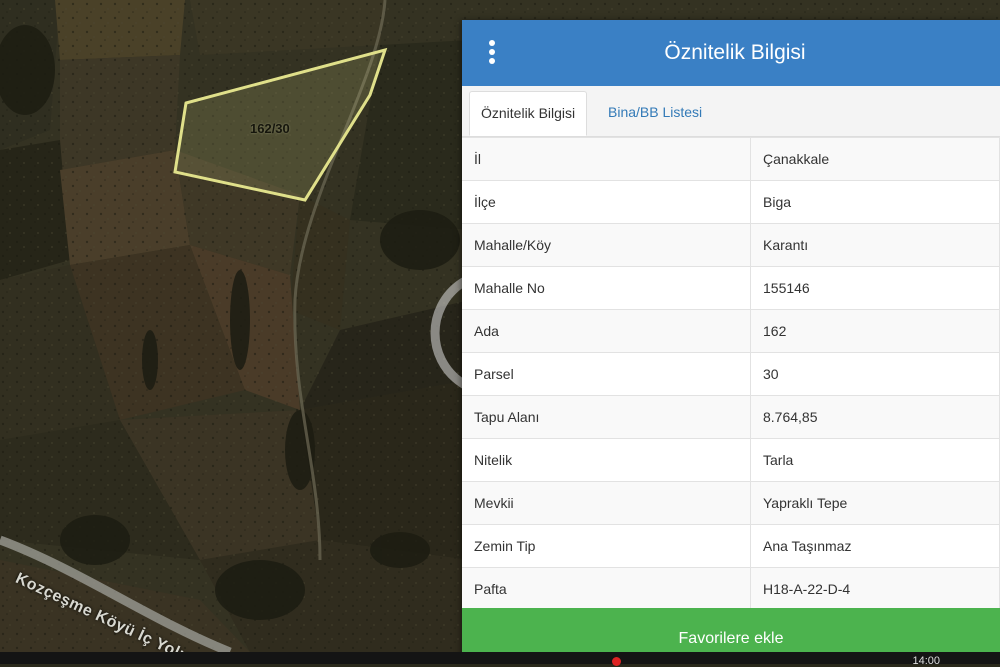 This screenshot has height=667, width=1000. I want to click on table-row: İlçe Biga, so click(731, 202).